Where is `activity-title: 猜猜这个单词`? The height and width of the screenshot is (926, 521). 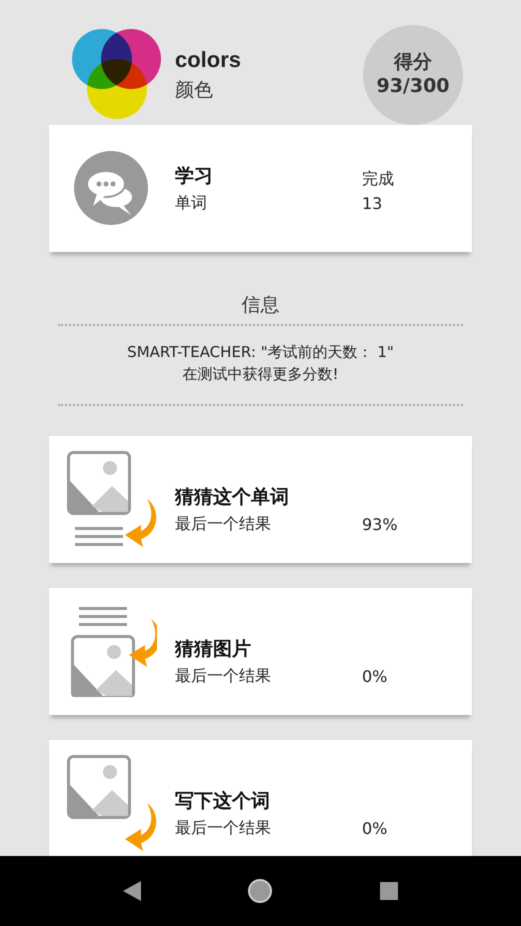 activity-title: 猜猜这个单词 is located at coordinates (232, 497).